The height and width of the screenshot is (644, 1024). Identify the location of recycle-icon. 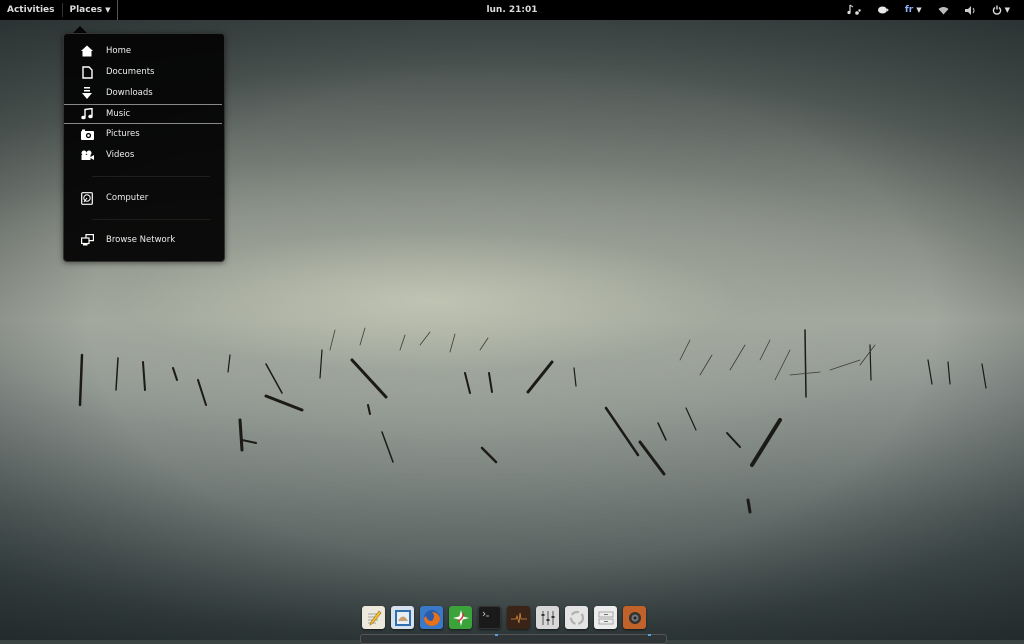
(576, 617).